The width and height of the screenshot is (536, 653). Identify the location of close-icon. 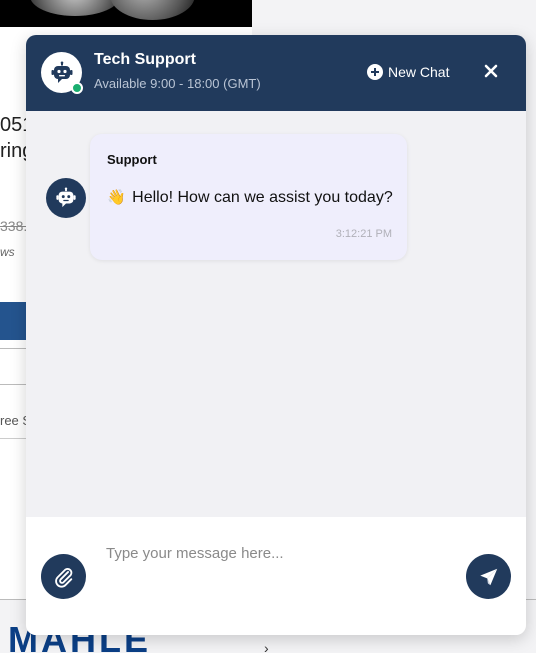
(491, 71).